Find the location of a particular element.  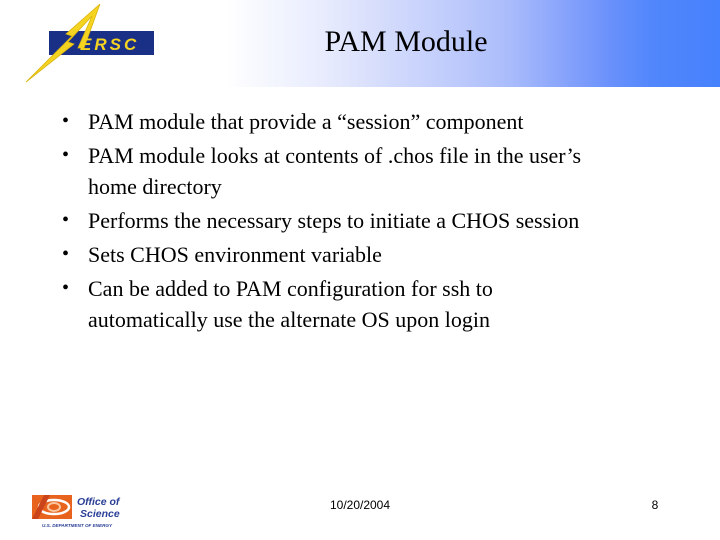

science-text: Science is located at coordinates (100, 514).